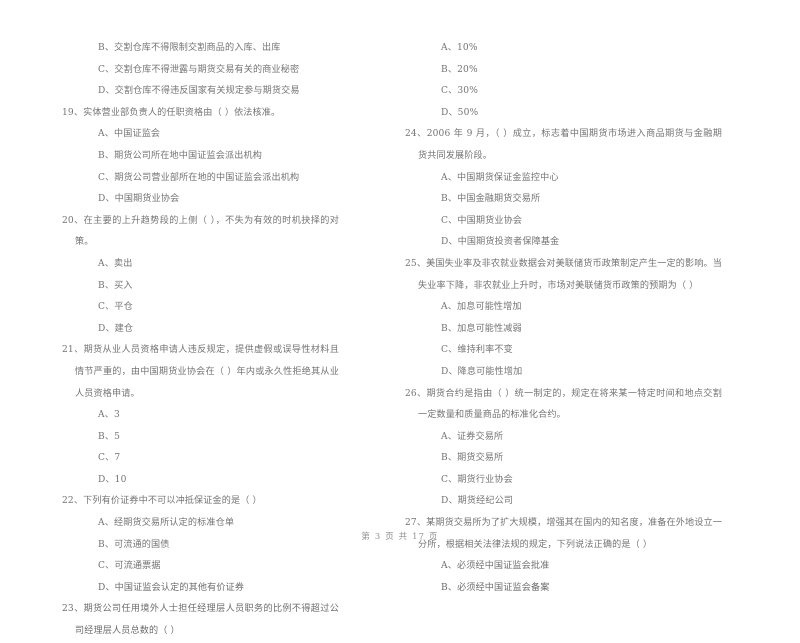 Image resolution: width=800 pixels, height=643 pixels. What do you see at coordinates (180, 155) in the screenshot?
I see `option-line: B、期货公司所在地中国证监会派出机构` at bounding box center [180, 155].